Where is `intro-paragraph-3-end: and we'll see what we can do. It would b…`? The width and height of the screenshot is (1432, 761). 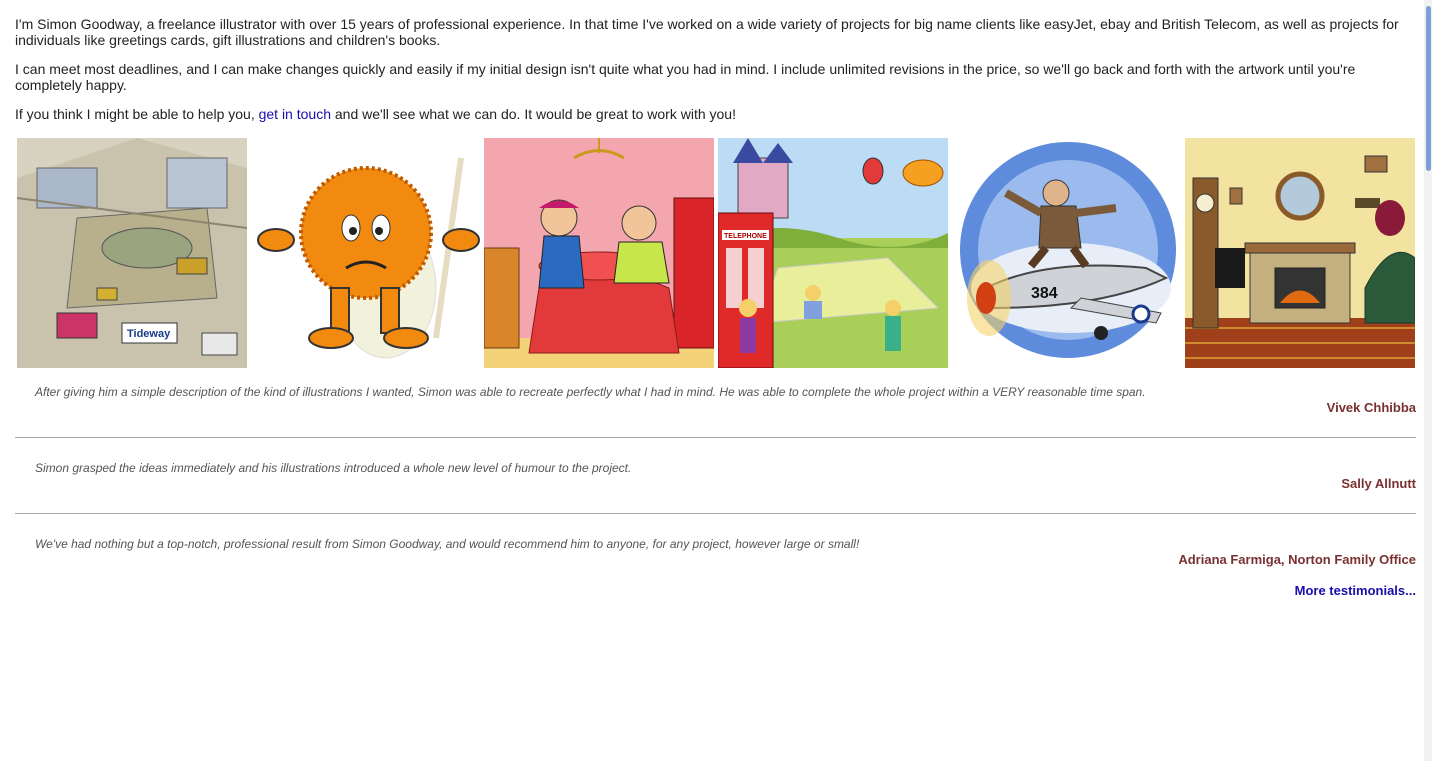
intro-paragraph-3-end: and we'll see what we can do. It would b… is located at coordinates (533, 114).